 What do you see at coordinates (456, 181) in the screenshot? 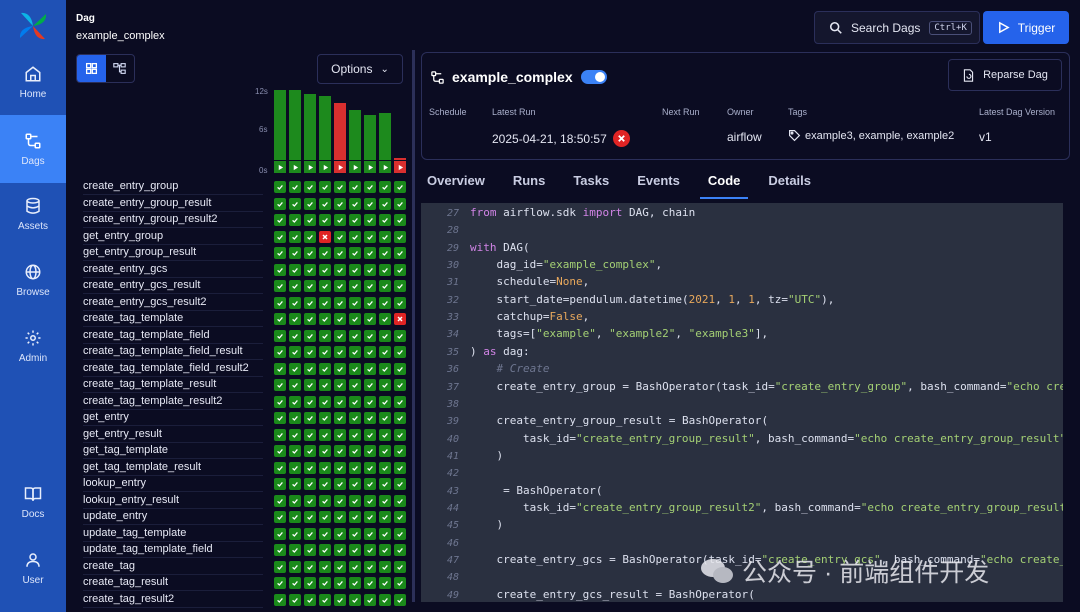
I see `tab-overview: Overview` at bounding box center [456, 181].